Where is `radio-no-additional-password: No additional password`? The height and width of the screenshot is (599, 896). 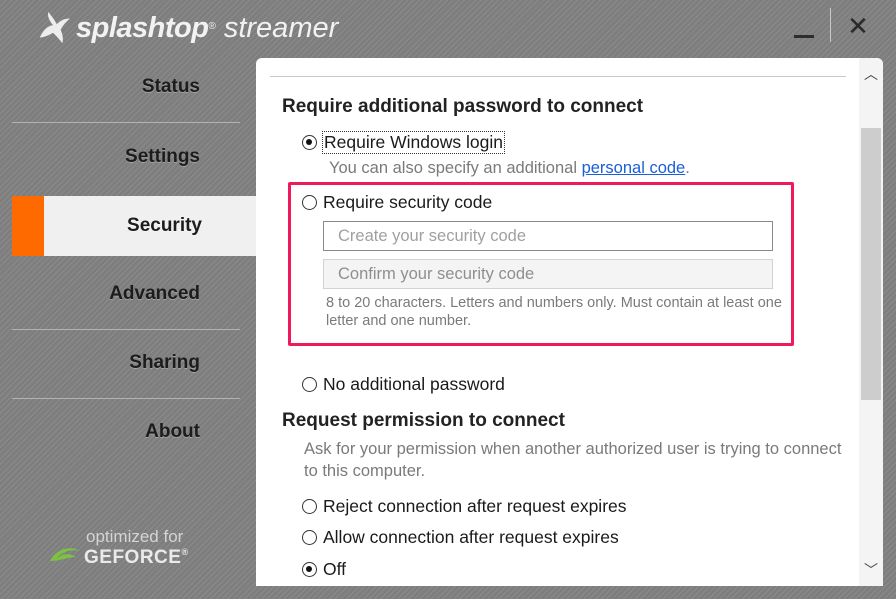
radio-no-additional-password: No additional password is located at coordinates (403, 384).